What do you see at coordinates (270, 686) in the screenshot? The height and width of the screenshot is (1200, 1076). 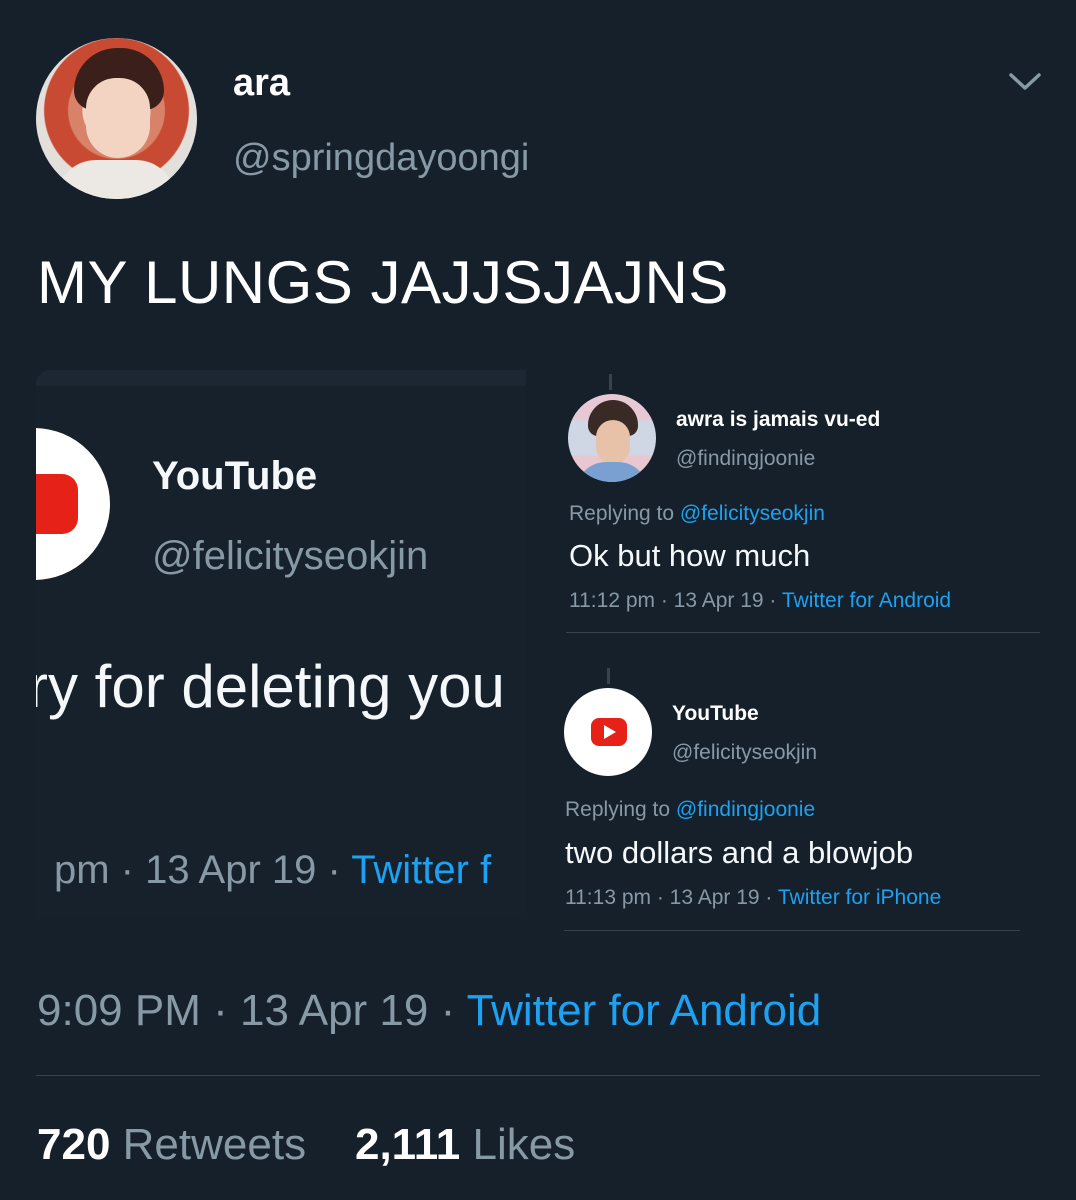 I see `image-tweet-text: ry for deleting you` at bounding box center [270, 686].